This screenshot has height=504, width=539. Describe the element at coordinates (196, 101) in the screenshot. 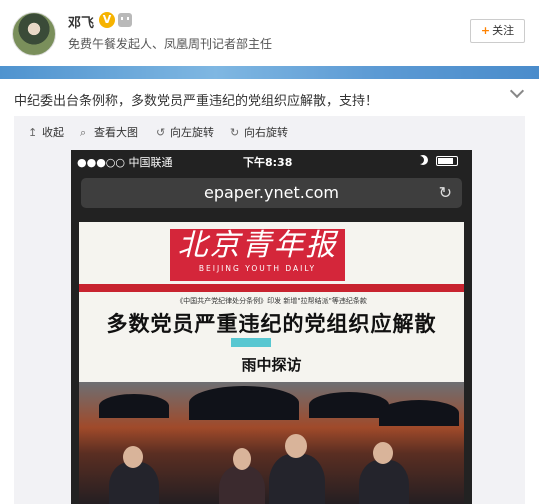

I see `post-text: 中纪委出台条例称，多数党员严重违纪的党组织应解散，支持！` at that location.